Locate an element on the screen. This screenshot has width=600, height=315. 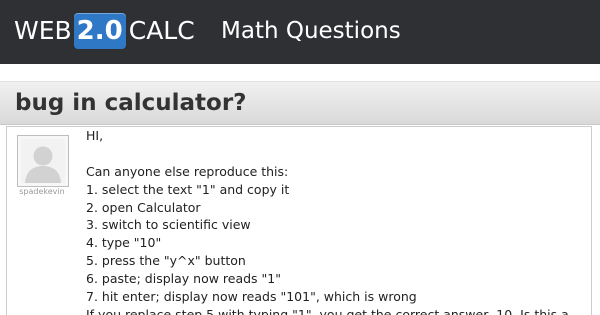
post-line: HI, is located at coordinates (95, 135).